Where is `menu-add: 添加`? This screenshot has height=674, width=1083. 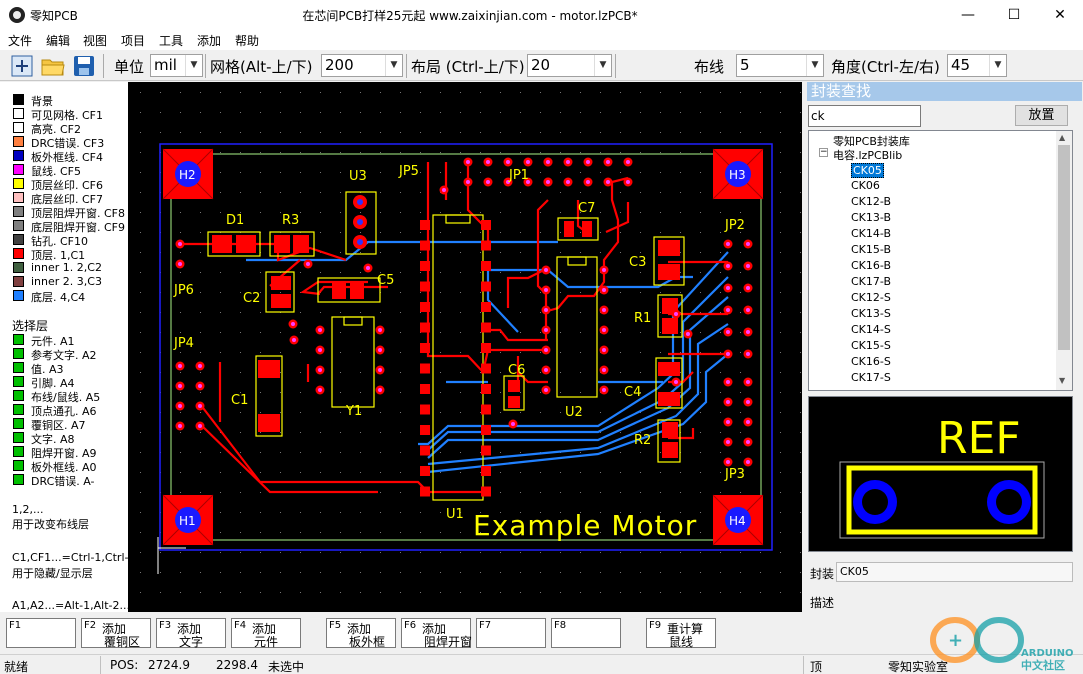
menu-add: 添加 is located at coordinates (209, 40).